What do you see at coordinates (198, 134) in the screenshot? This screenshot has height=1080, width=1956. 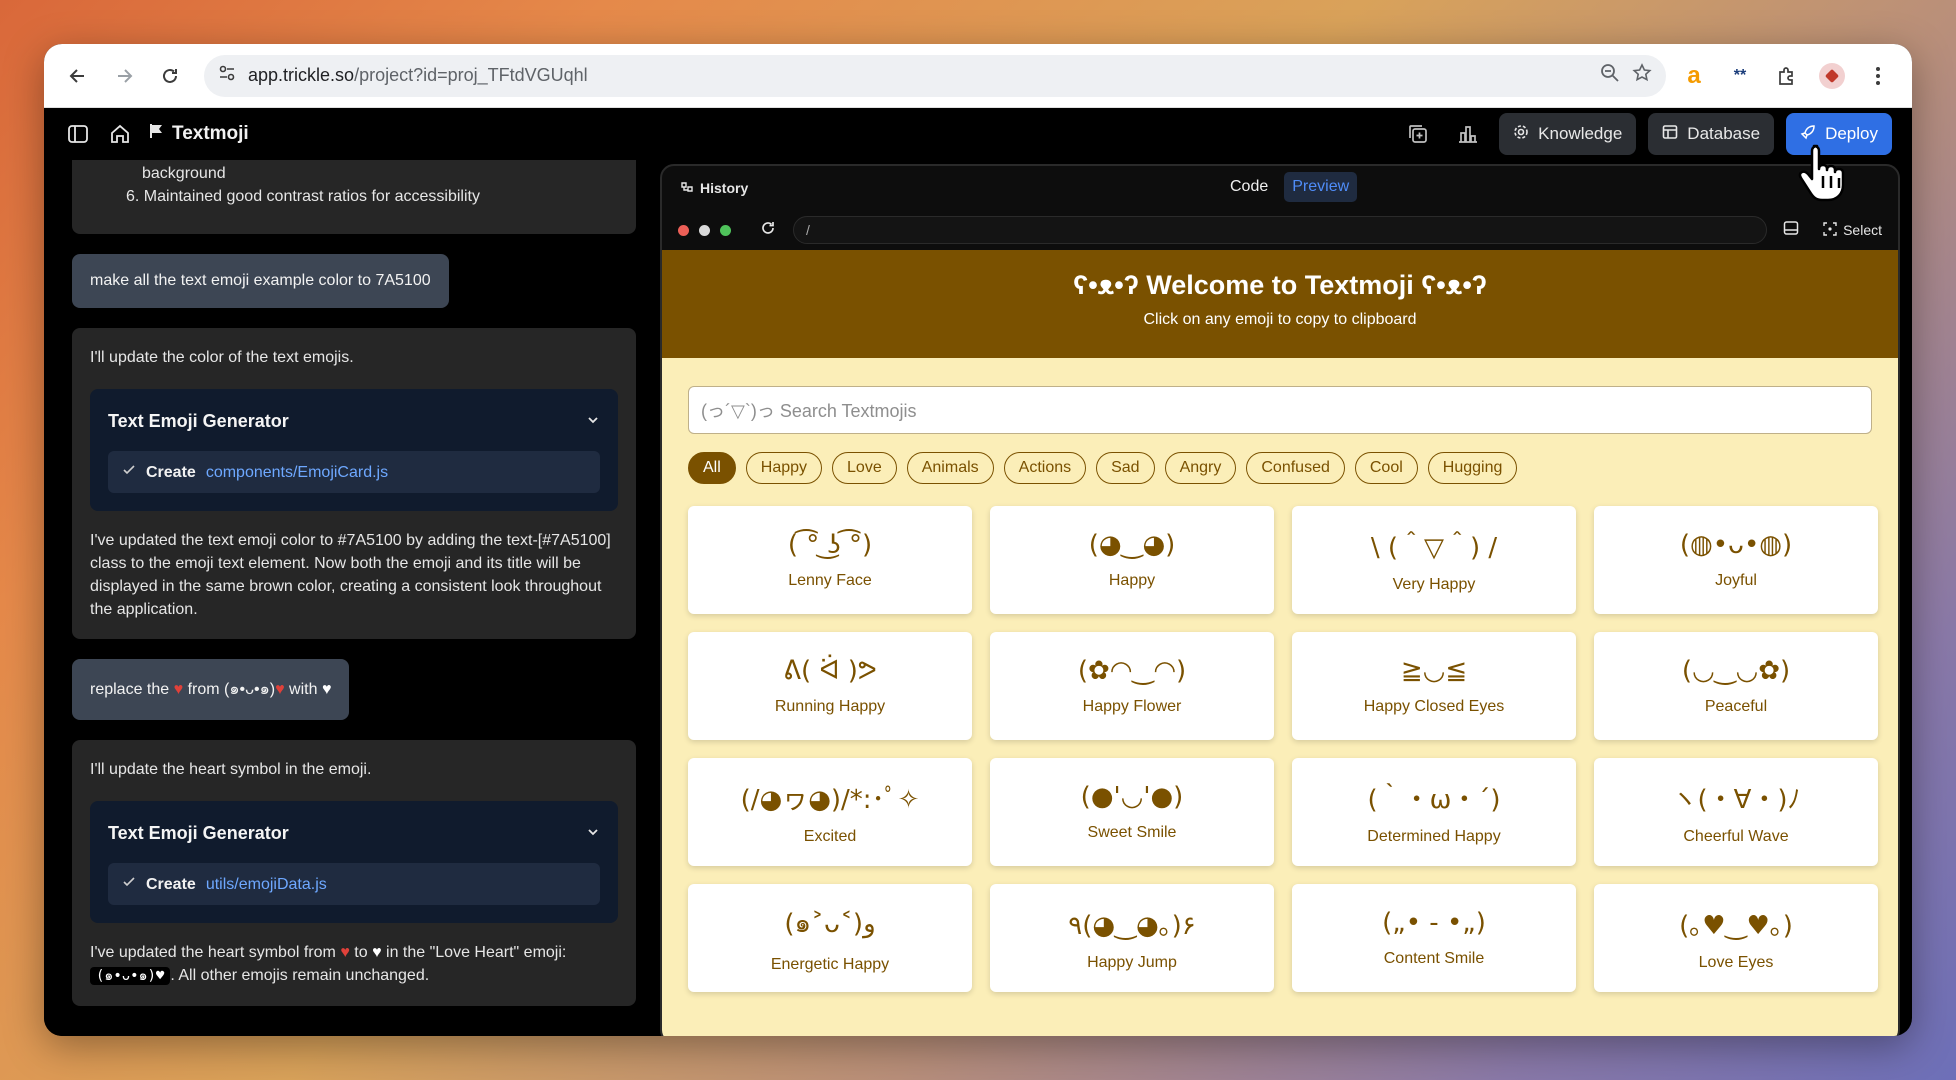 I see `project-title: Textmoji` at bounding box center [198, 134].